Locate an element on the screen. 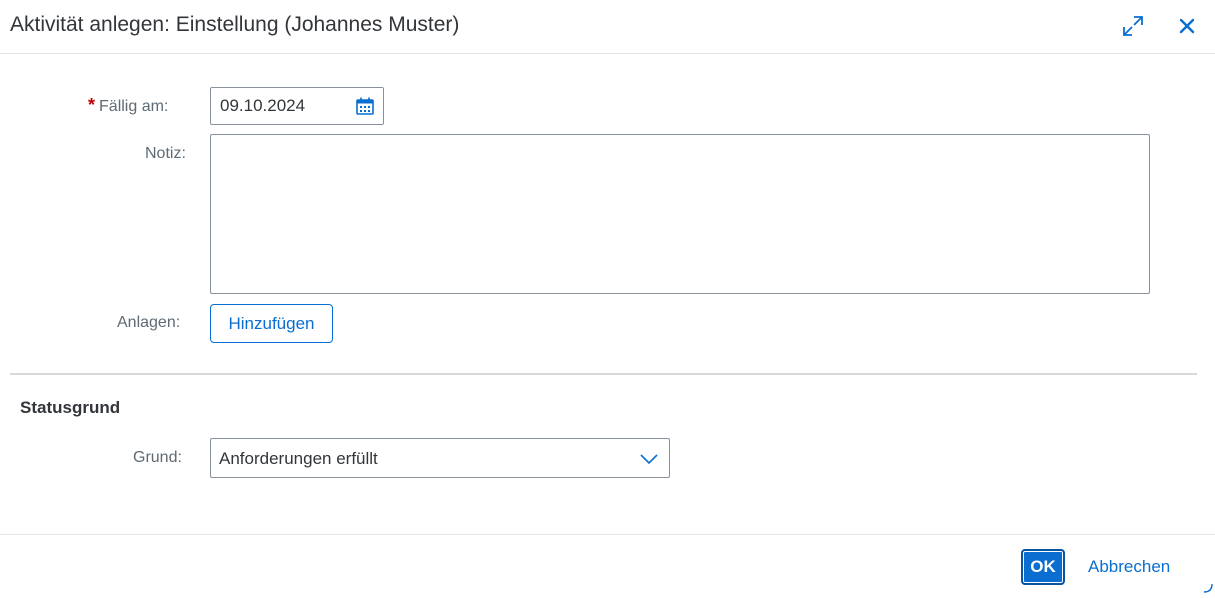 This screenshot has height=598, width=1215. due-date-input: 09.10.2024 is located at coordinates (297, 106).